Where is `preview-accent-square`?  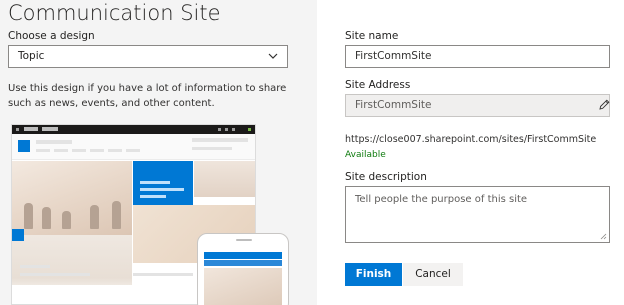 preview-accent-square is located at coordinates (18, 235).